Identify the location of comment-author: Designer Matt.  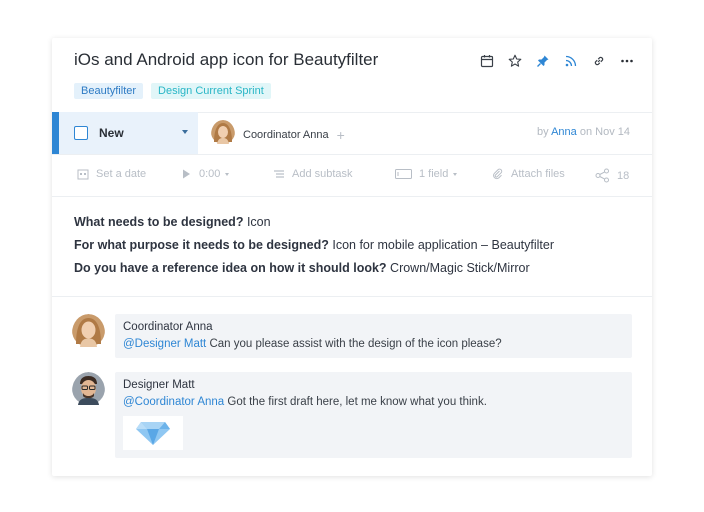
(373, 385).